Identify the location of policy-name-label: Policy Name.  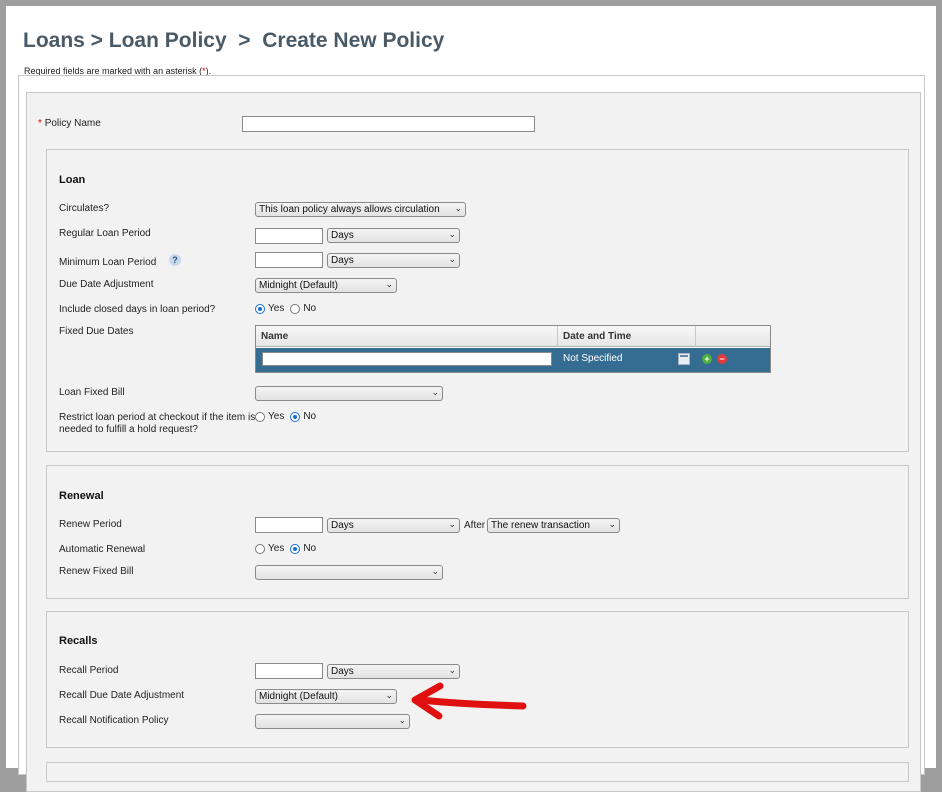
(72, 123).